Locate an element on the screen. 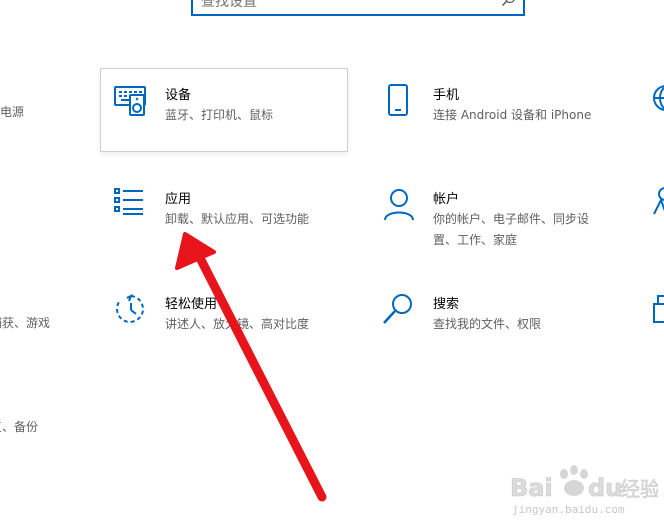 Image resolution: width=664 pixels, height=532 pixels. tile-phone: 手机 连接 Android 设备和 iPhone is located at coordinates (516, 109).